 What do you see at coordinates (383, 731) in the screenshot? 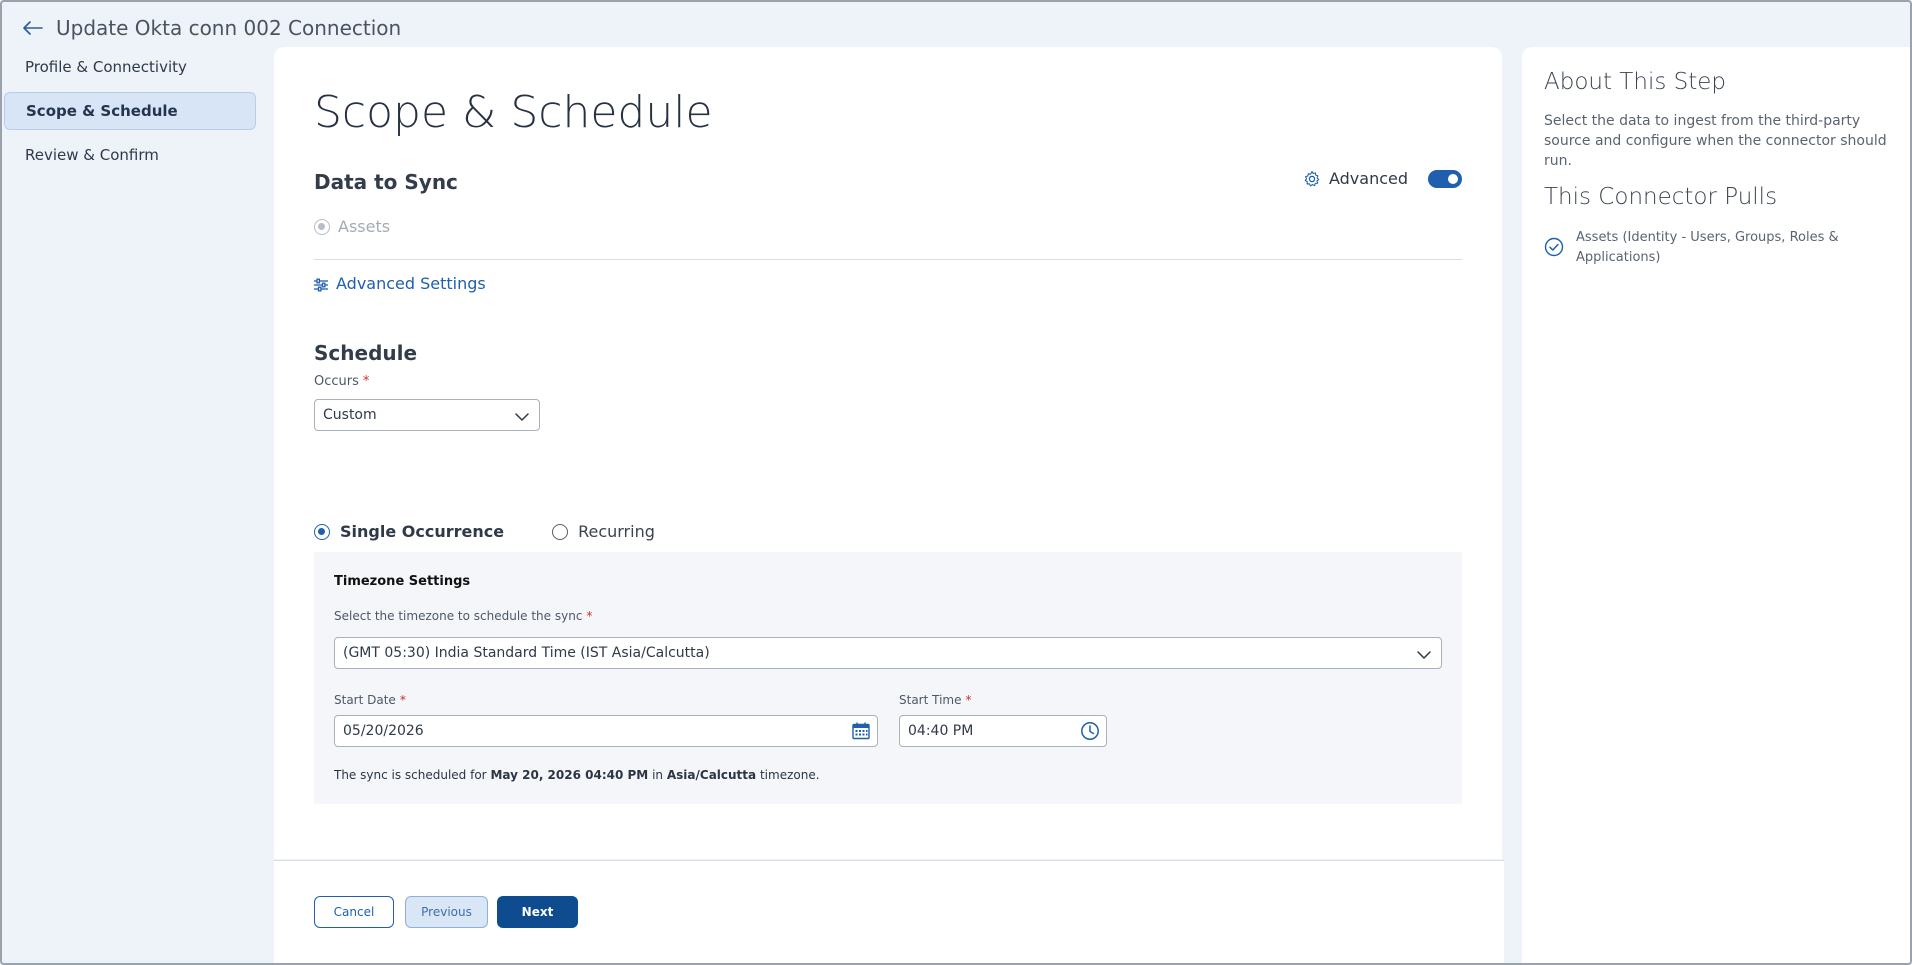
I see `start-date-value: 05/20/2026` at bounding box center [383, 731].